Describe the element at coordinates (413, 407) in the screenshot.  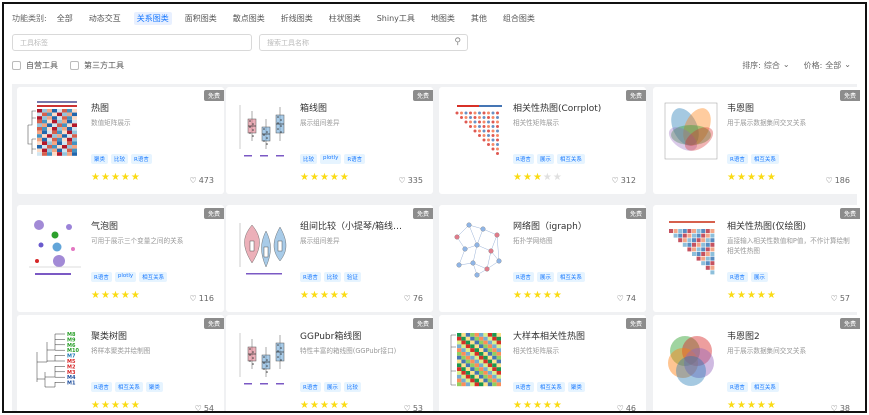
I see `like-counter: ♡ 53` at that location.